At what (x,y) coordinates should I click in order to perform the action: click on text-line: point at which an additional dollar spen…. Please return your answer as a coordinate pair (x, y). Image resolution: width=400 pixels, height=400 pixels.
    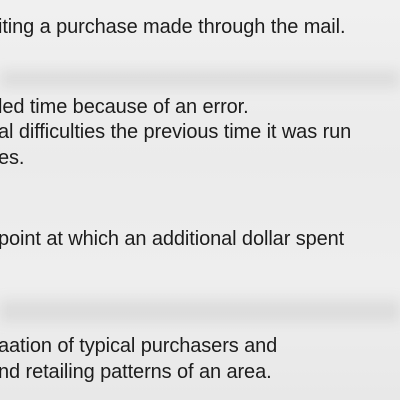
    Looking at the image, I should click on (172, 239).